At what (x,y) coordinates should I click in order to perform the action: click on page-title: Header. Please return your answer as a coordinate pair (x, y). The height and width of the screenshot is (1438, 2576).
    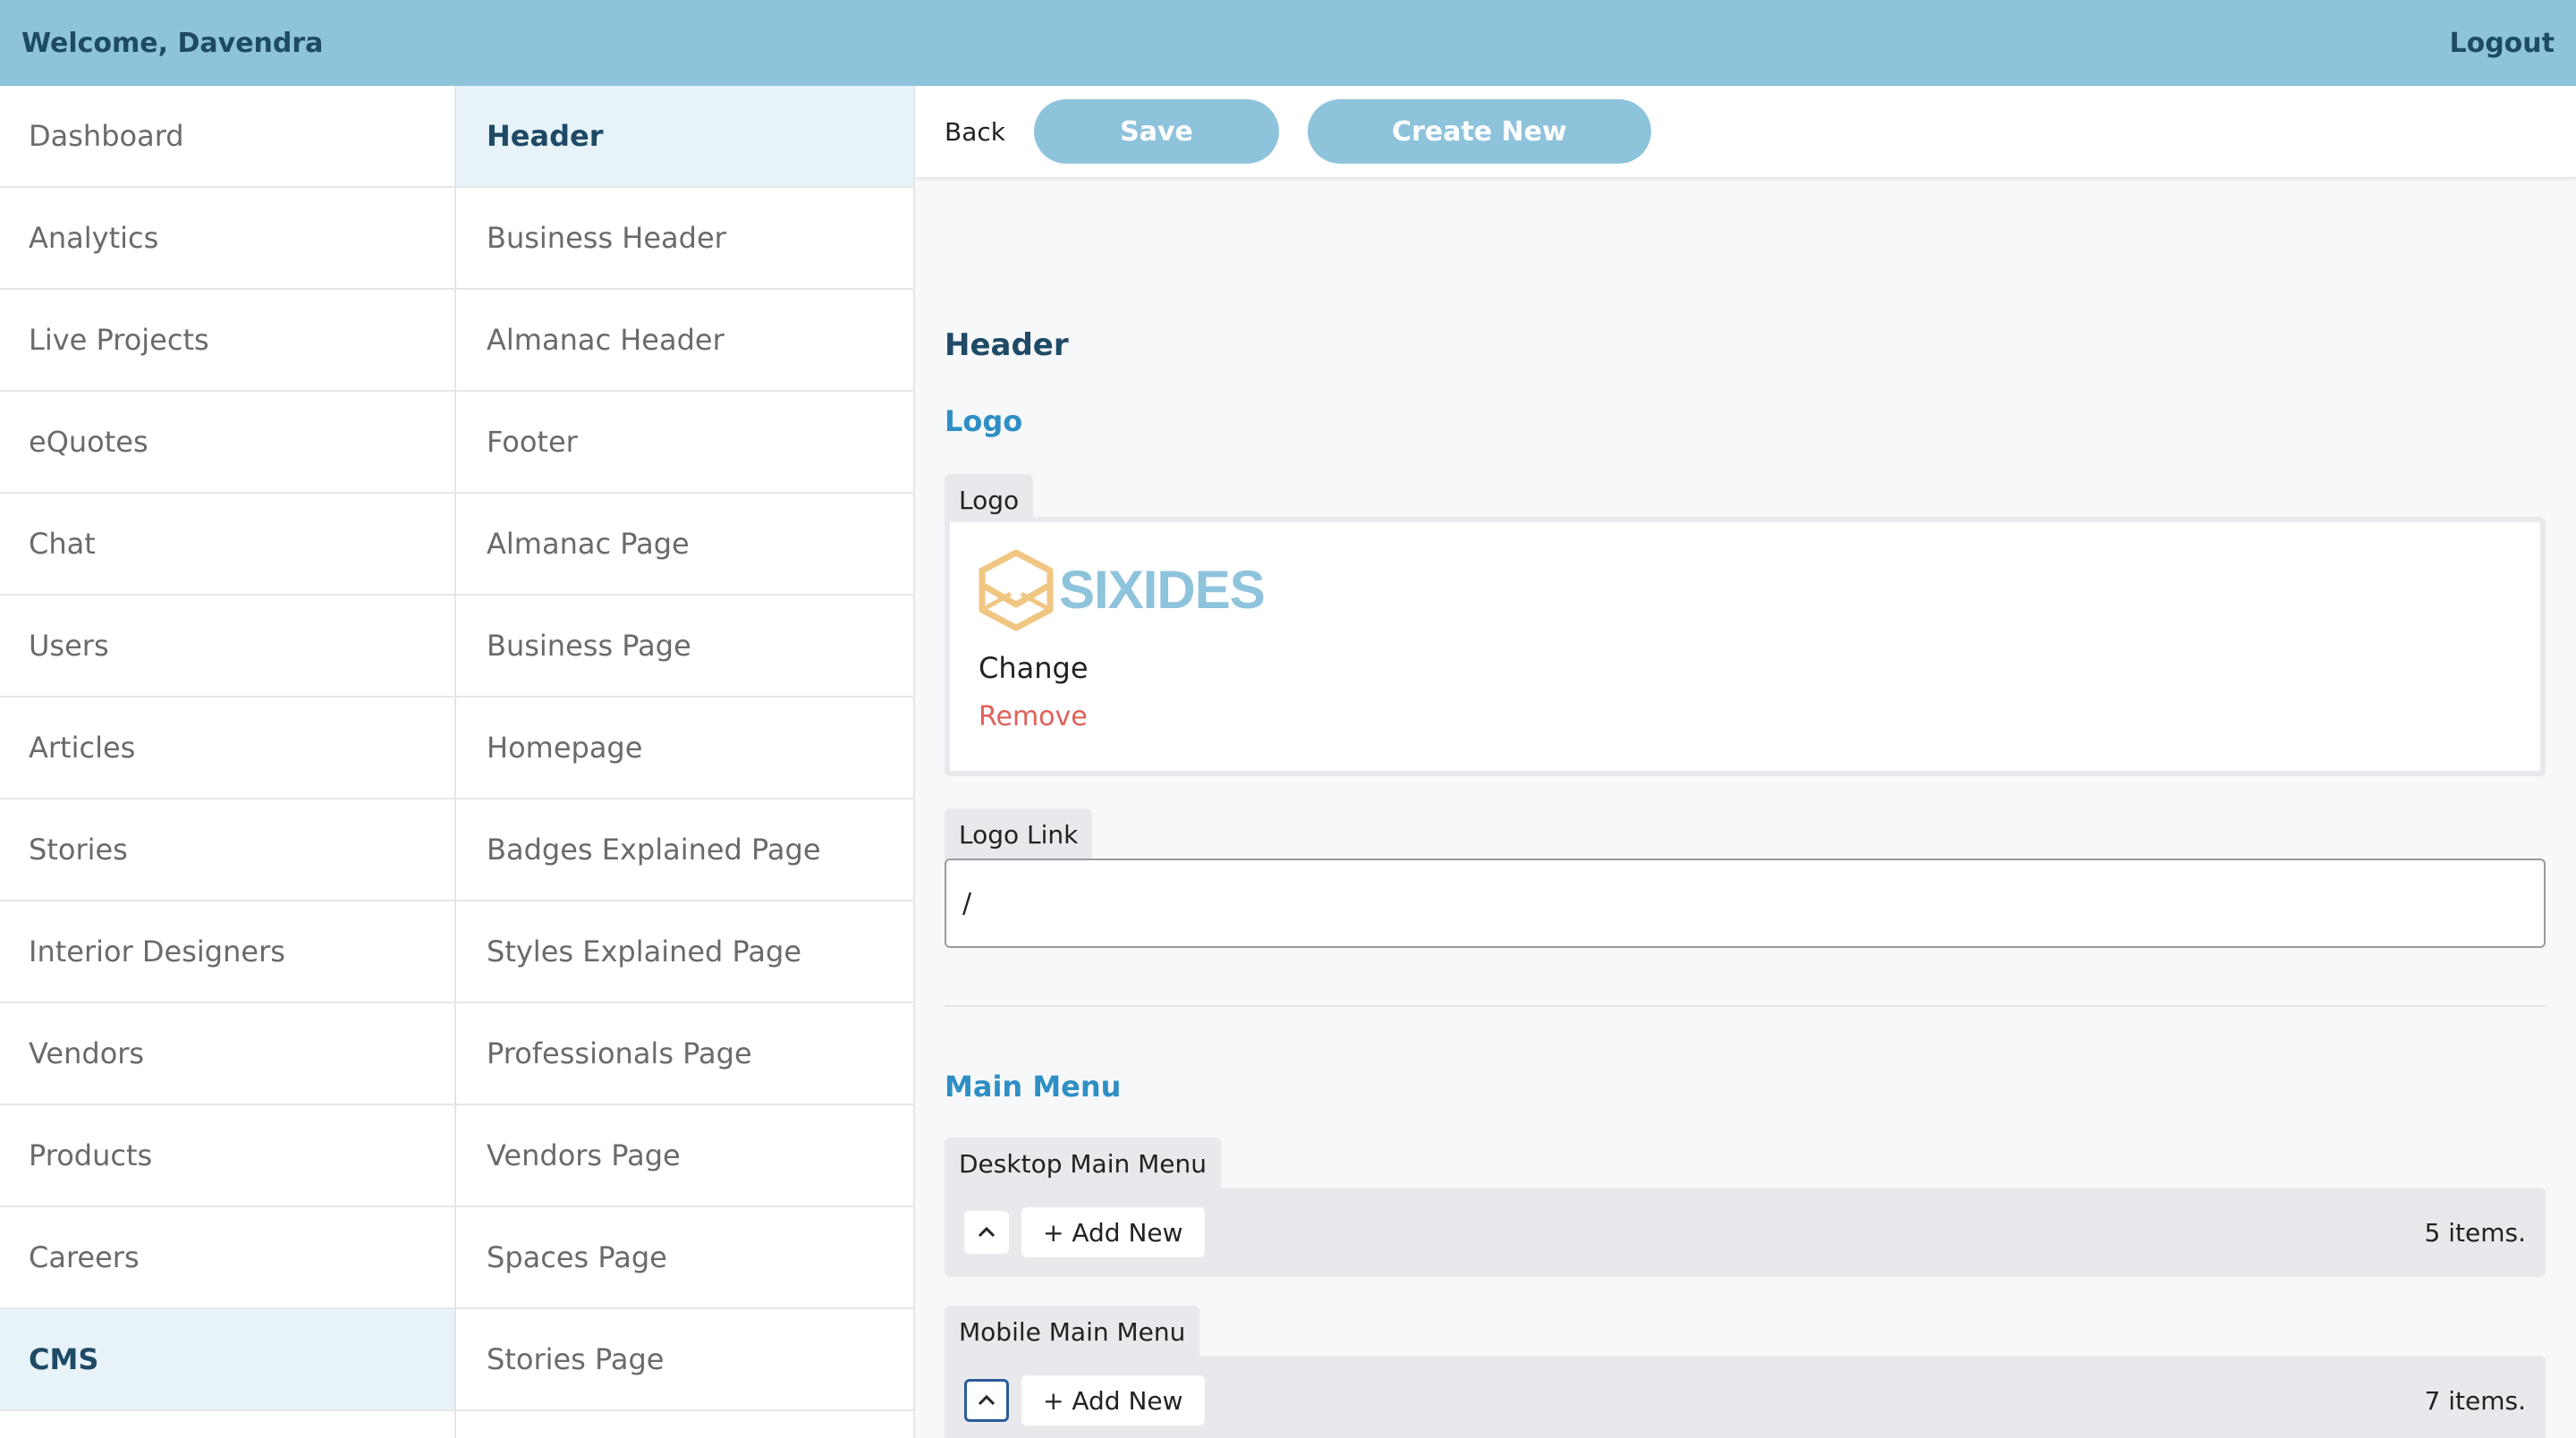
    Looking at the image, I should click on (1007, 345).